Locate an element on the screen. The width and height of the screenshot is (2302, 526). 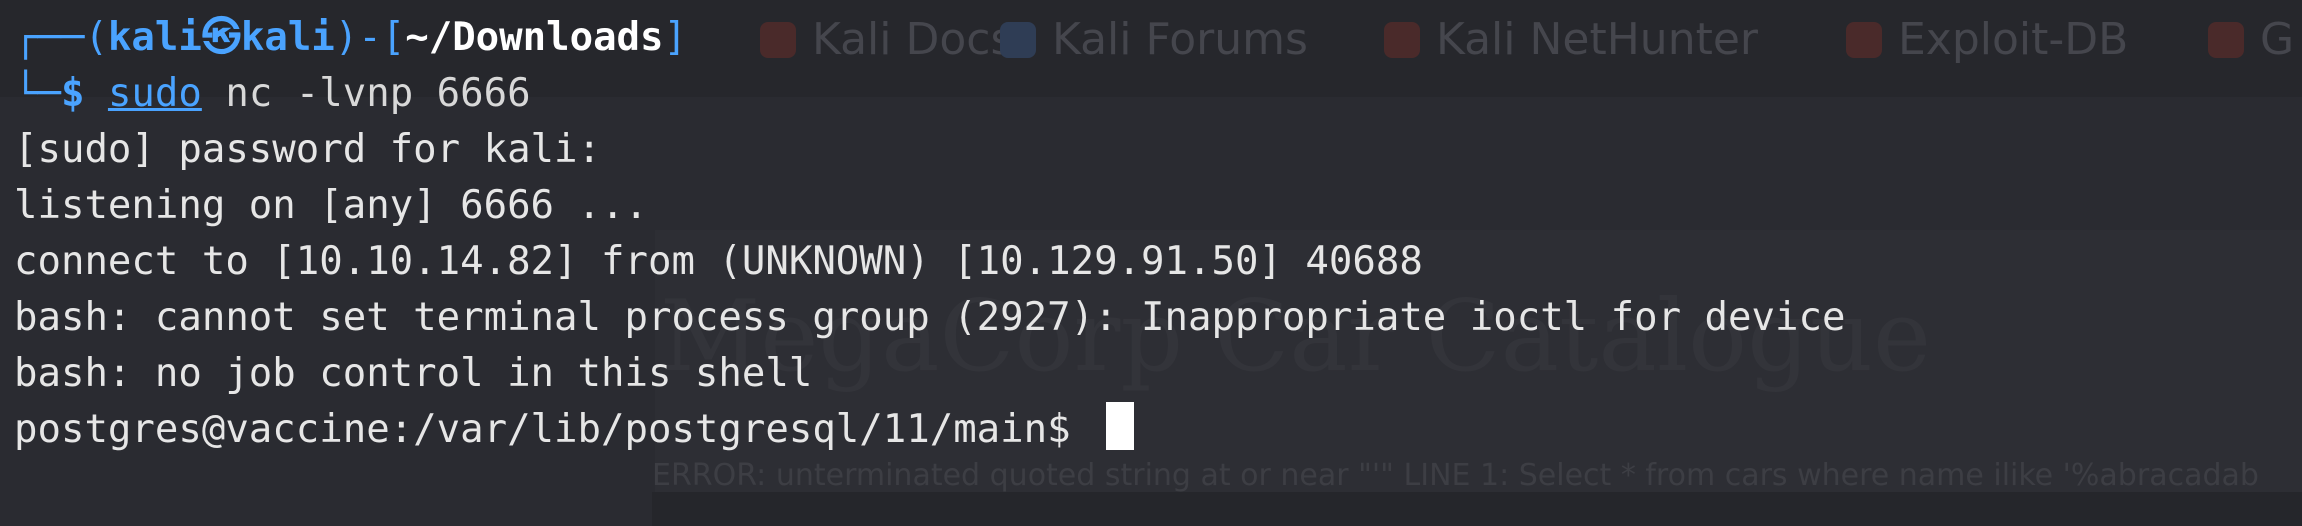
command-sudo: sudo is located at coordinates (154, 93).